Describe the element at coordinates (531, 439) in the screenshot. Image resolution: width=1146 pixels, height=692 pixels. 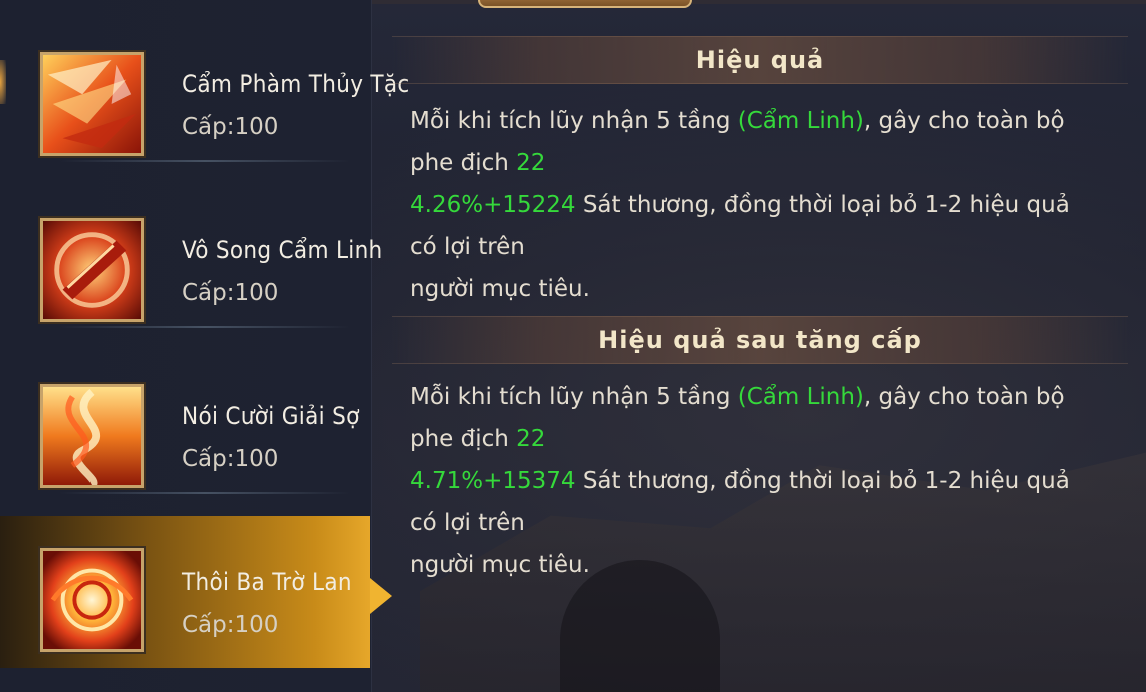
I see `upgrade-value-part1: 22` at that location.